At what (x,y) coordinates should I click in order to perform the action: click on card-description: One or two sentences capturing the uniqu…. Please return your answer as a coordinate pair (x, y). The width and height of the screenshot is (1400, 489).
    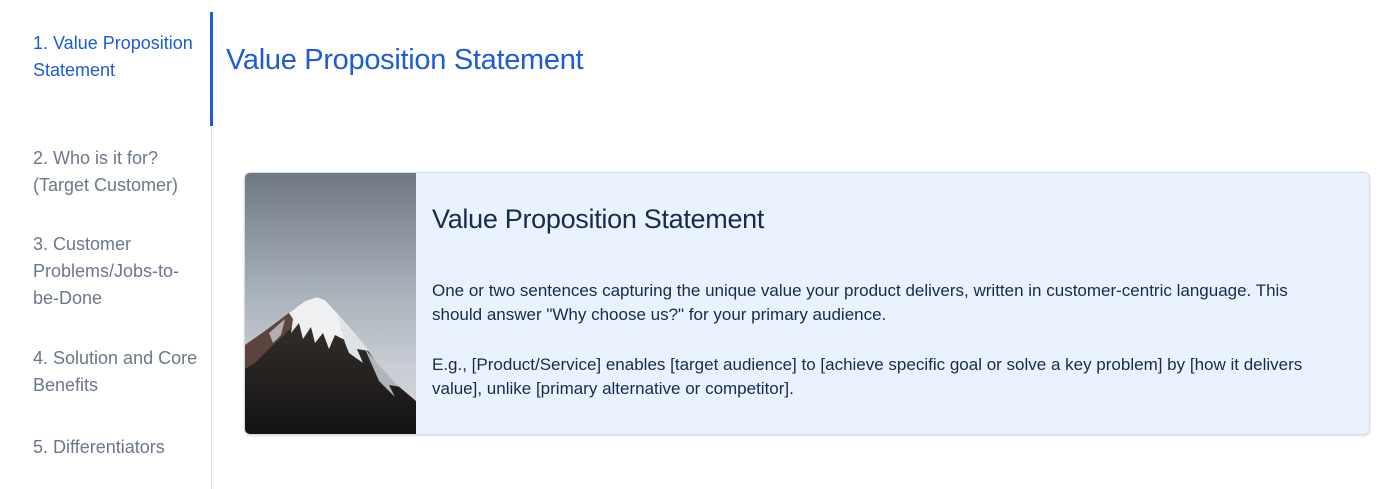
    Looking at the image, I should click on (860, 302).